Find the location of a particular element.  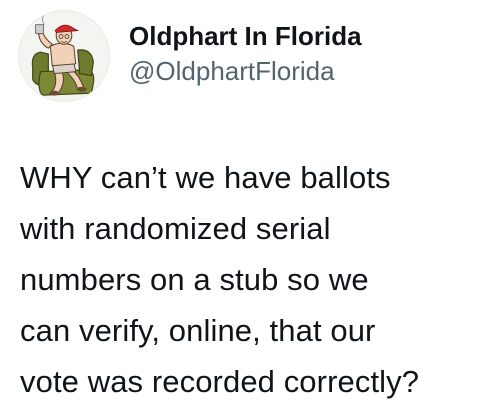

author-display-name: Oldphart In Florida is located at coordinates (309, 36).